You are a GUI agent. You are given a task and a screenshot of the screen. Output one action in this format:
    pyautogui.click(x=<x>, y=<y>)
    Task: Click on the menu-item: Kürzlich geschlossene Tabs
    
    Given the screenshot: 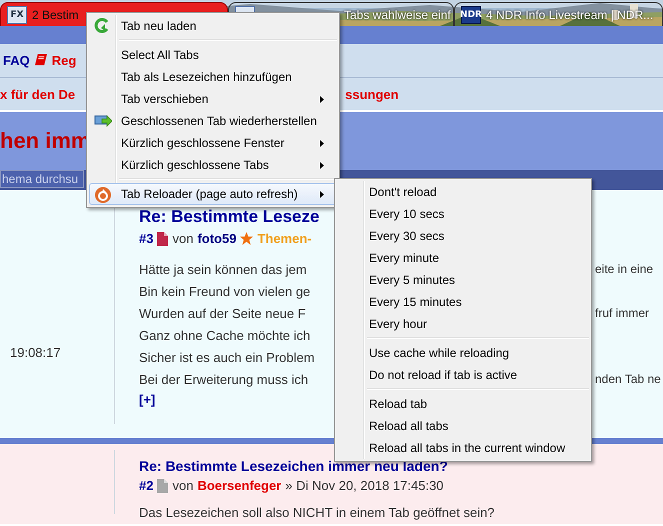 What is the action you would take?
    pyautogui.click(x=213, y=165)
    